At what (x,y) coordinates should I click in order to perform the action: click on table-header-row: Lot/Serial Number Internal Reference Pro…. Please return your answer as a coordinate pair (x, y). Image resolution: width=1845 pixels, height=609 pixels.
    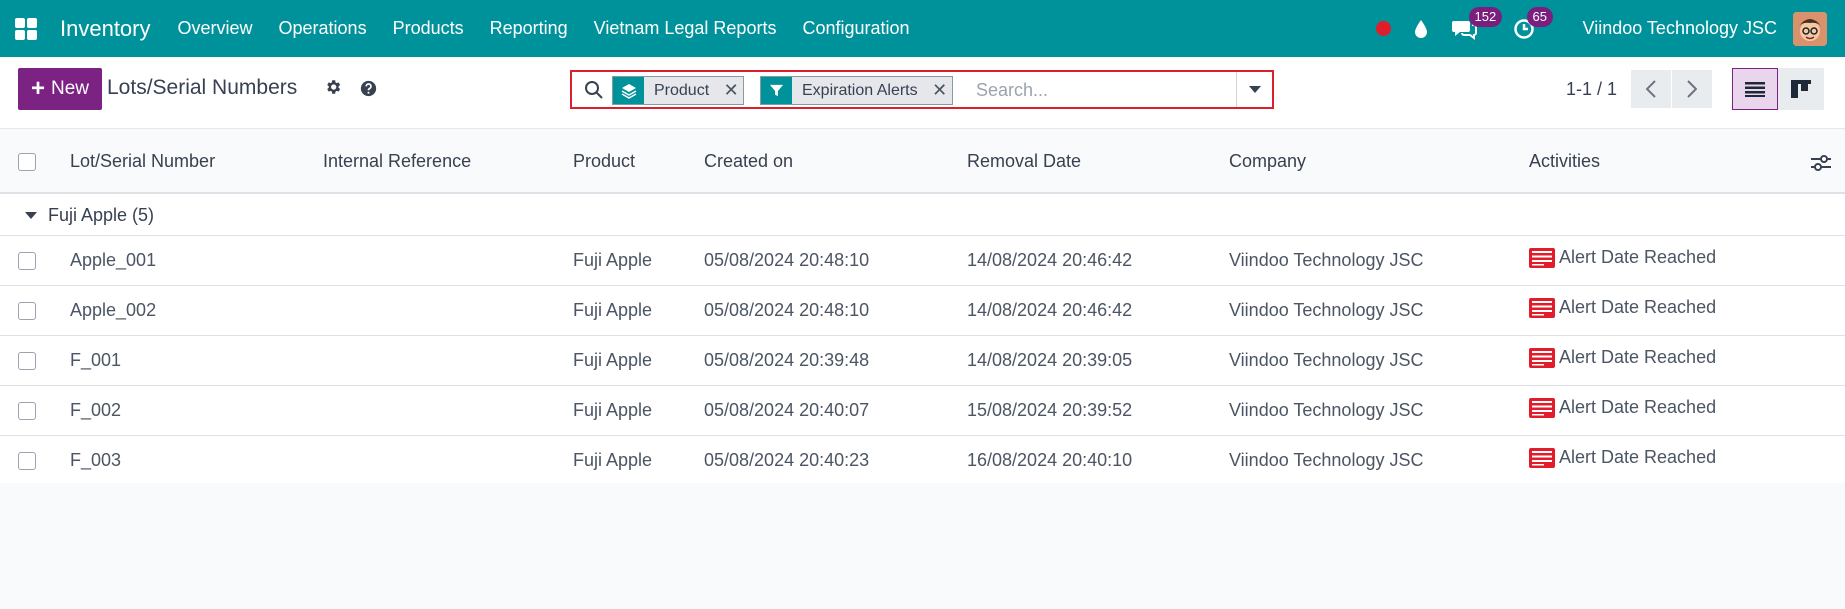
    Looking at the image, I should click on (922, 162).